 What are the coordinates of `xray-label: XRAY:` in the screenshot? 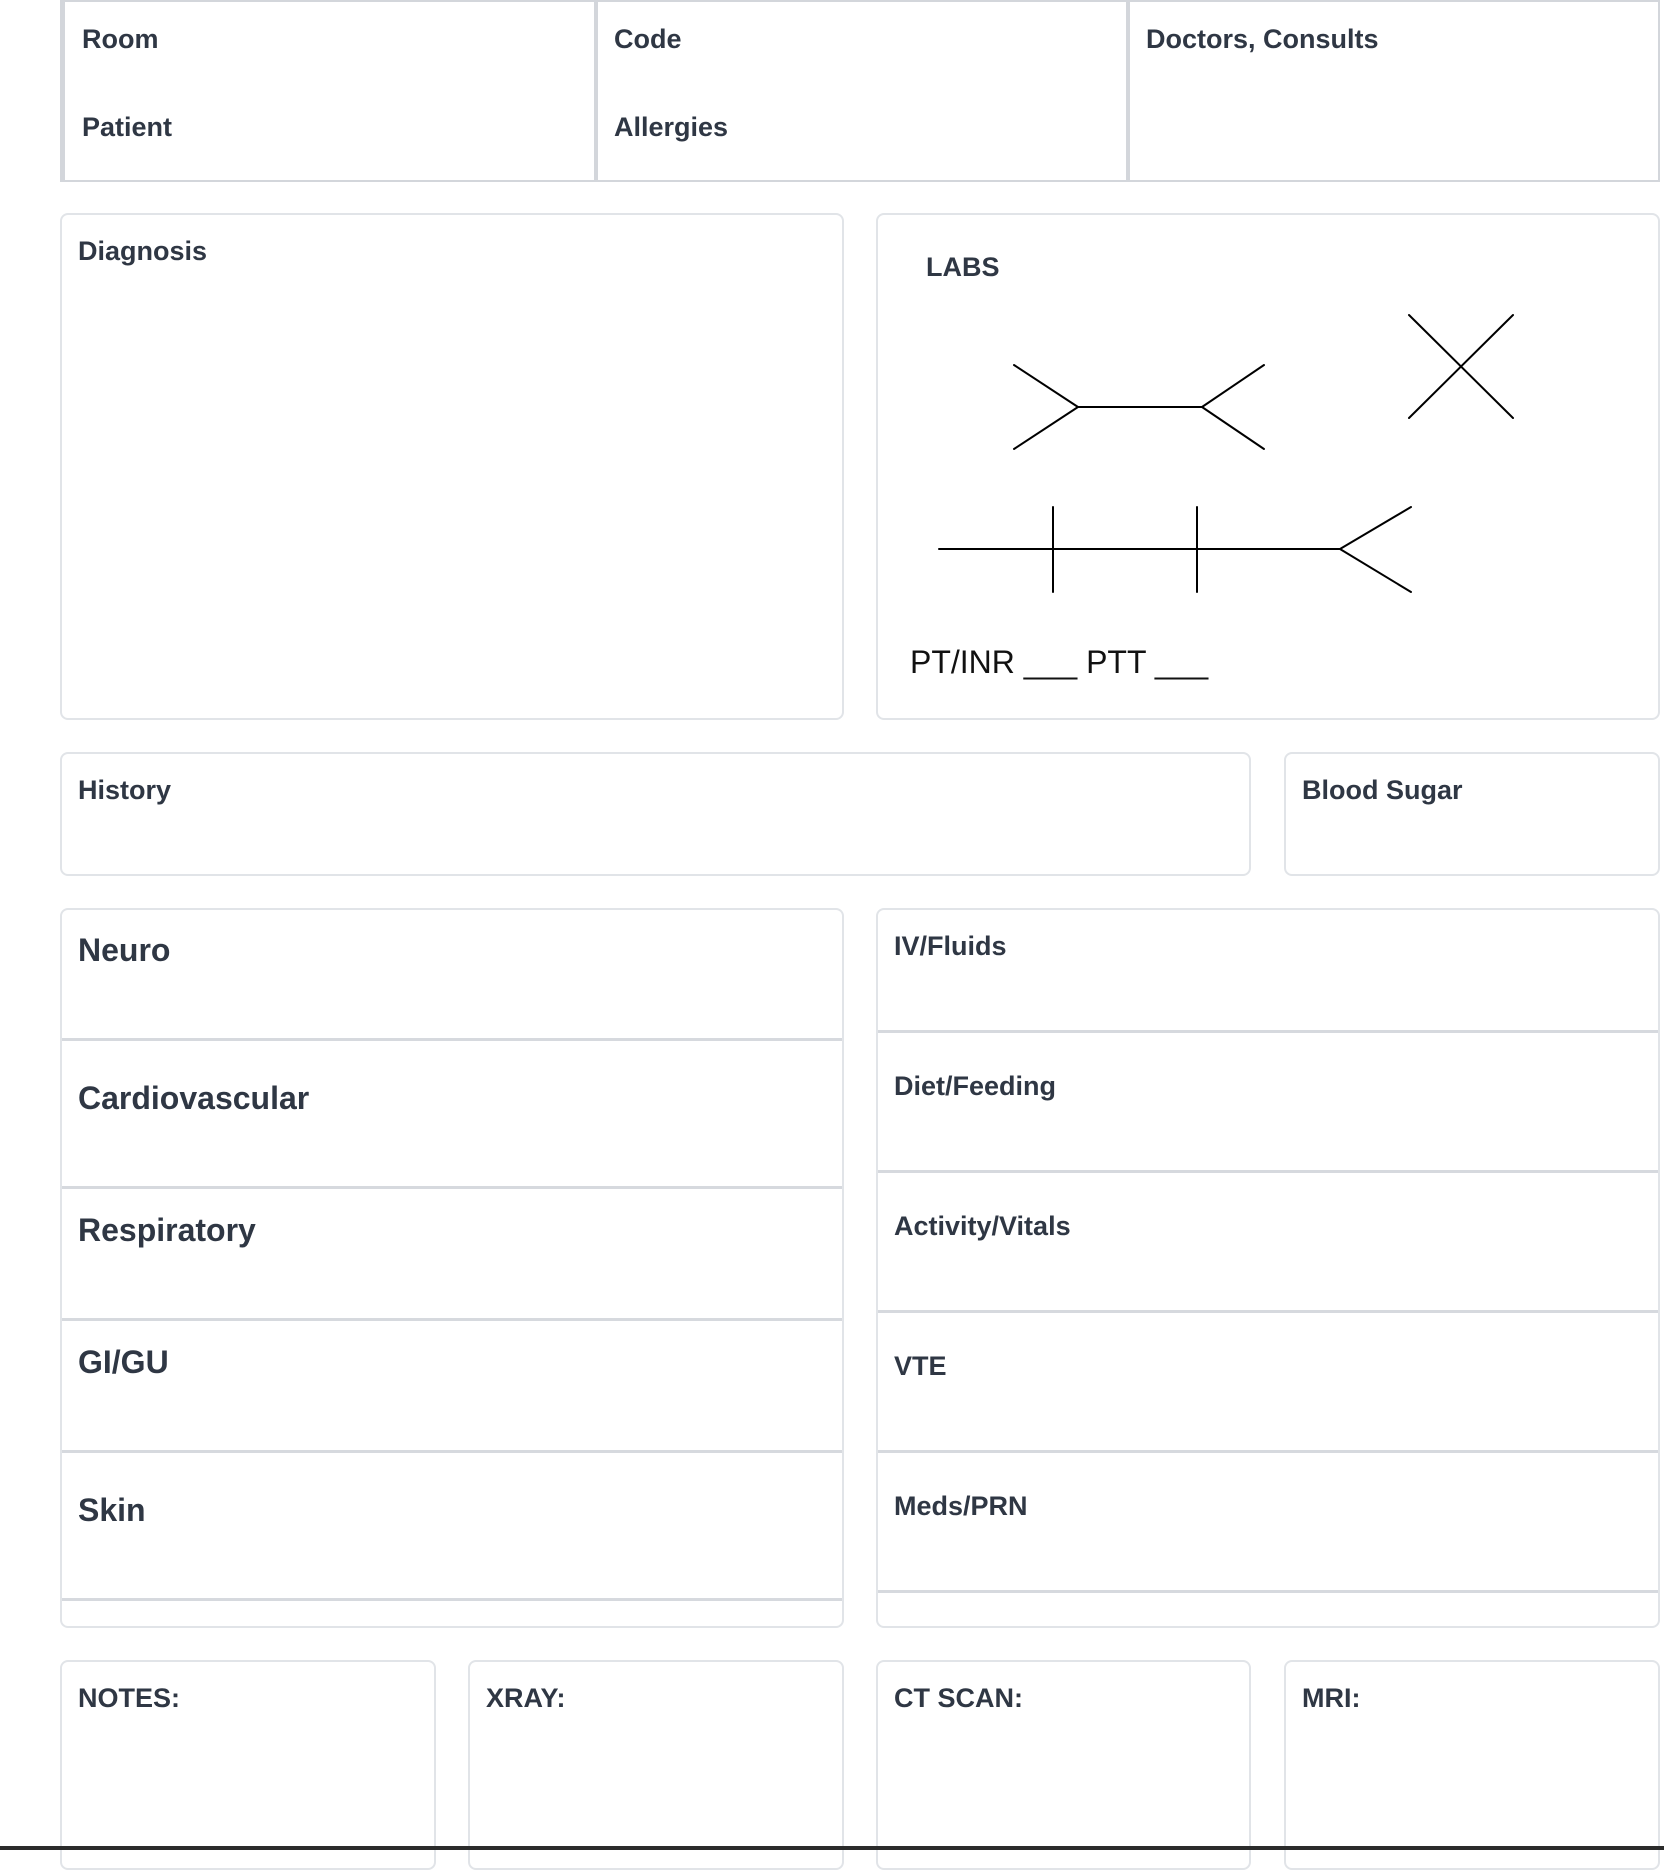 It's located at (526, 1698).